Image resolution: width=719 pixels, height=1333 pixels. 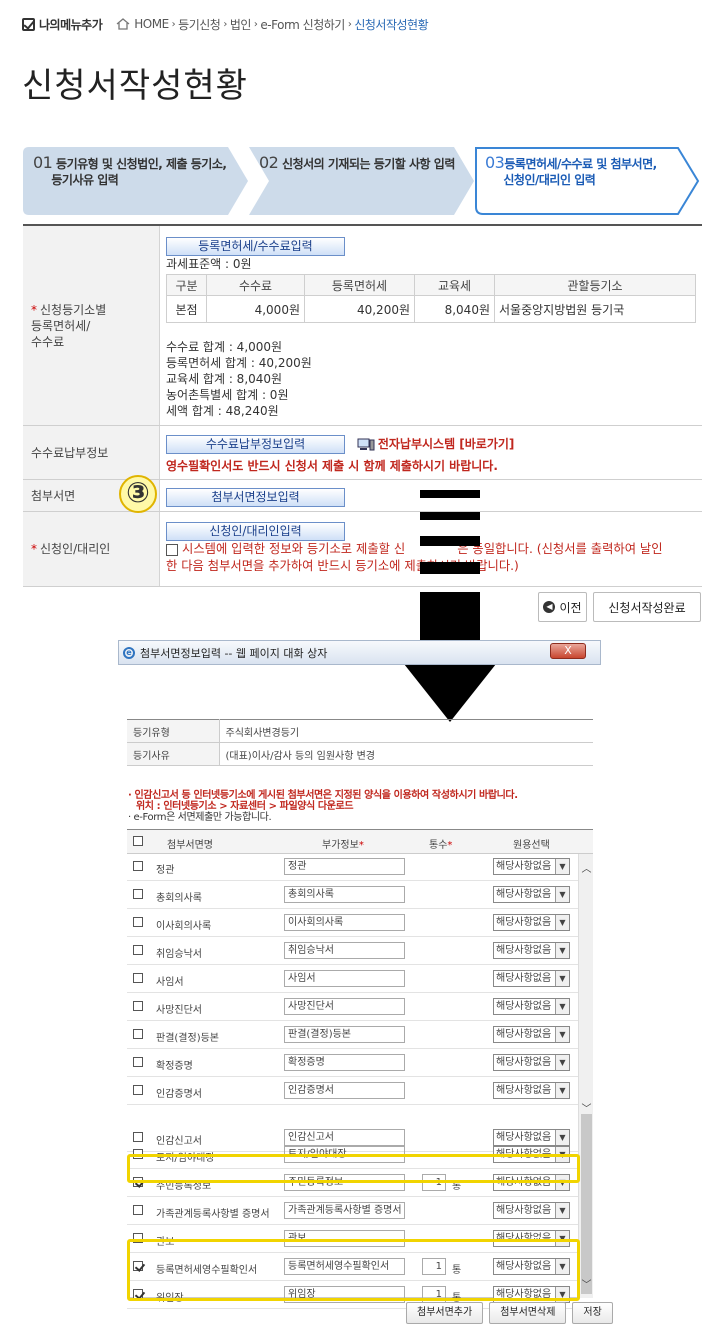 What do you see at coordinates (344, 922) in the screenshot?
I see `doc-extra-info-input: 이사회의사록` at bounding box center [344, 922].